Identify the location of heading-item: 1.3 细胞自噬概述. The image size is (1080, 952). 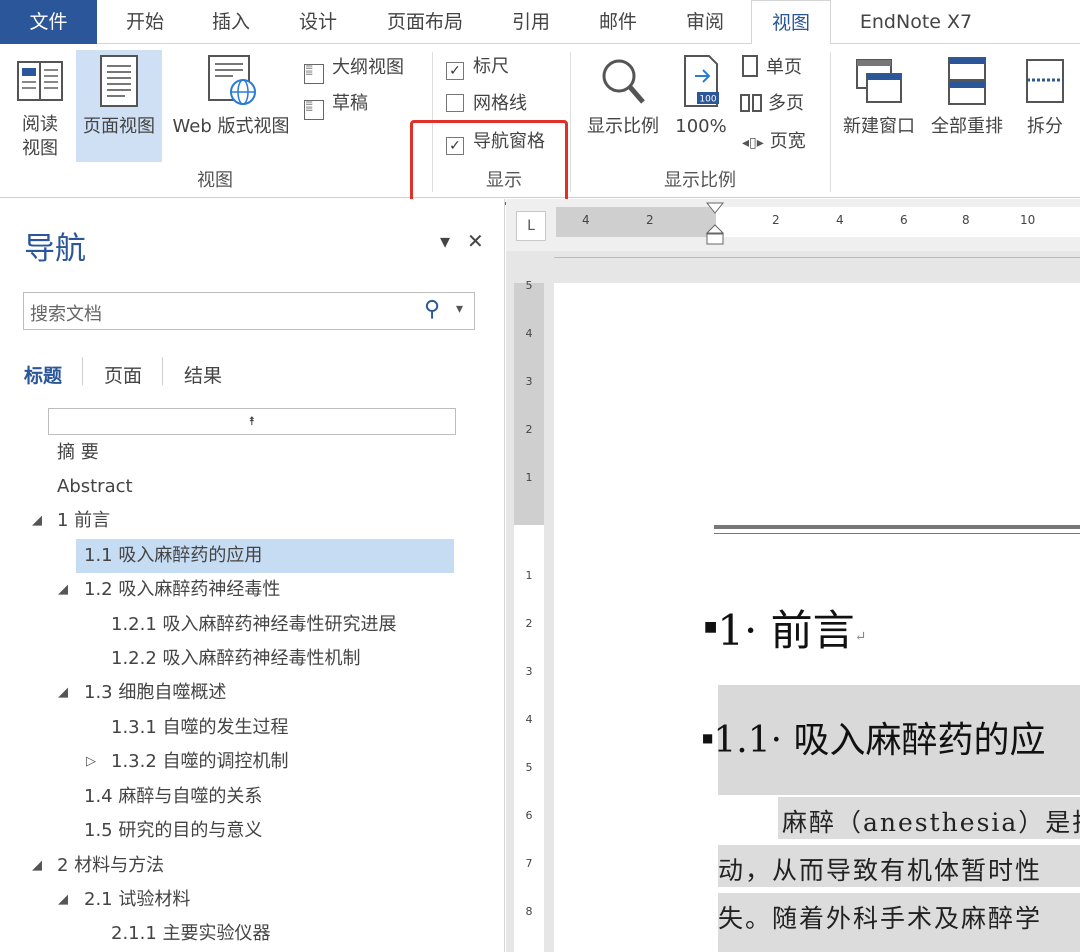
(155, 693).